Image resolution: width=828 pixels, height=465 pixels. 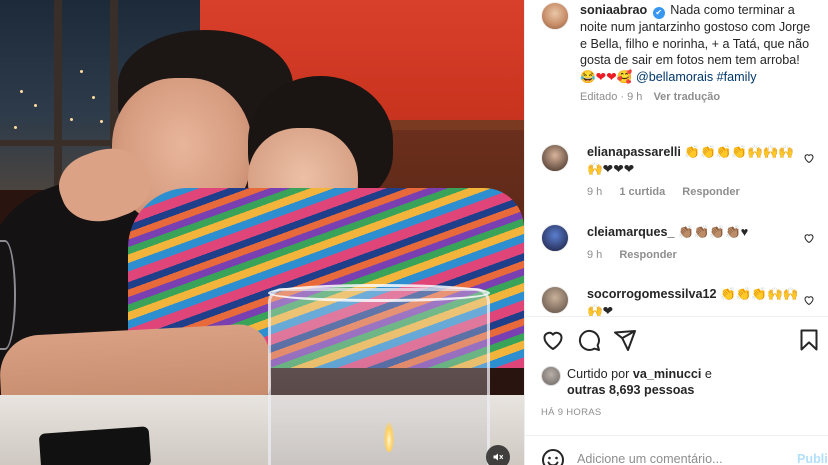 What do you see at coordinates (676, 435) in the screenshot?
I see `composer-divider` at bounding box center [676, 435].